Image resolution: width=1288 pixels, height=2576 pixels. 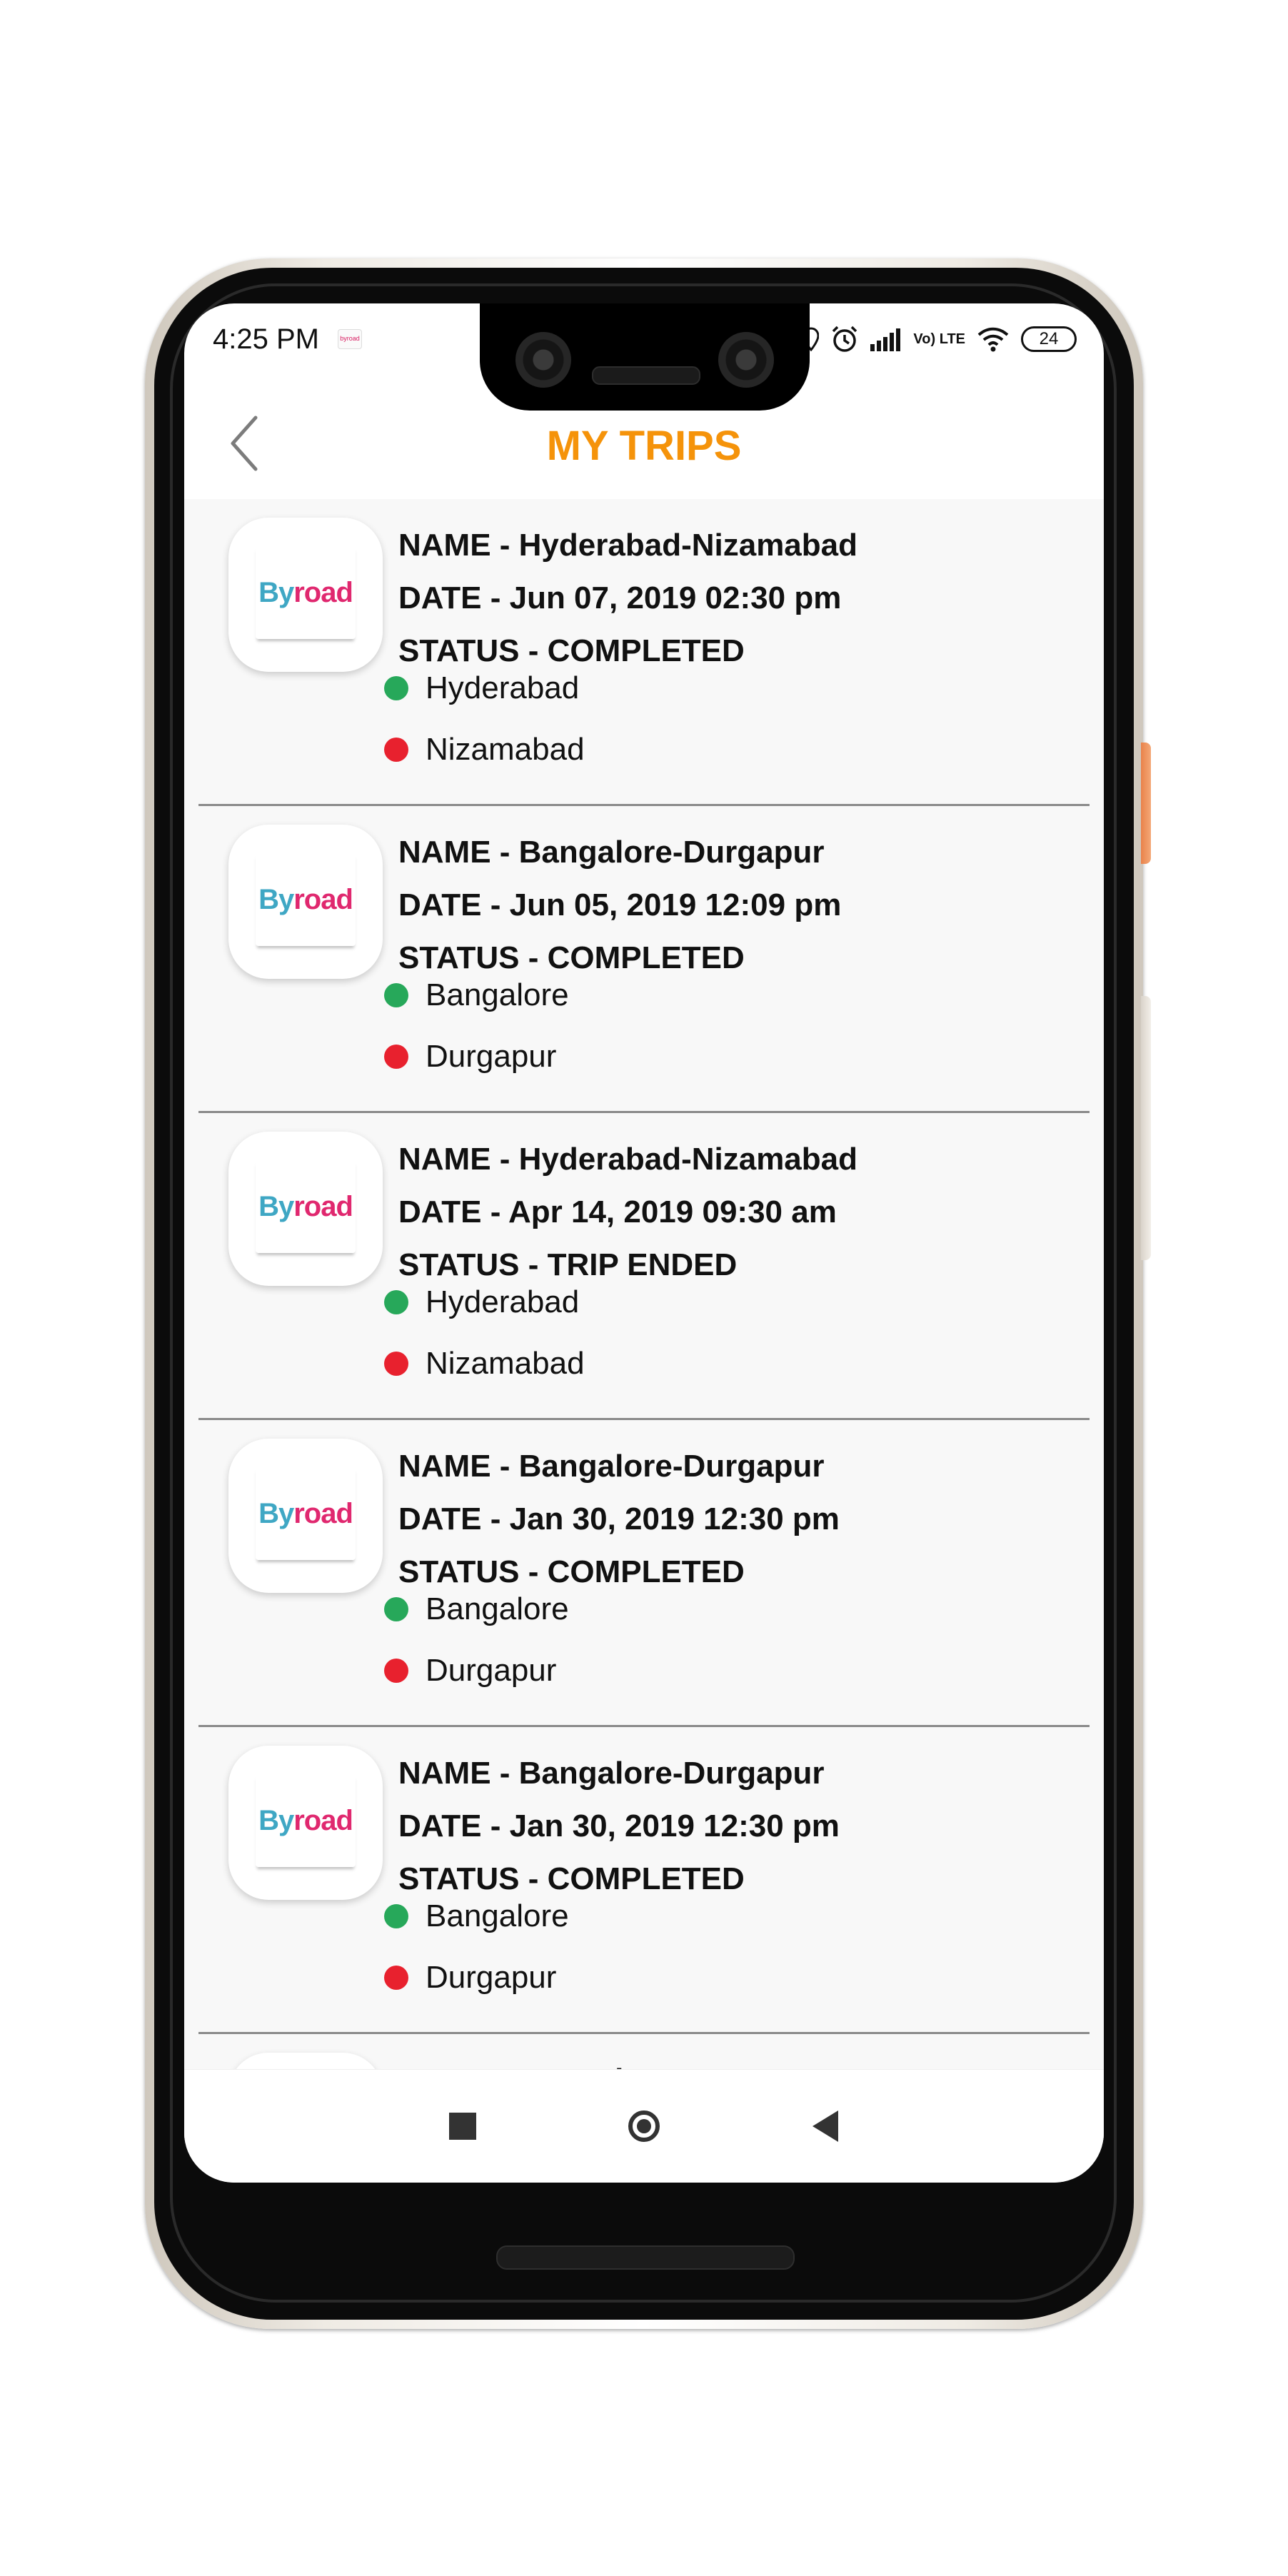 I want to click on status-time: 4:25 PM, so click(x=266, y=339).